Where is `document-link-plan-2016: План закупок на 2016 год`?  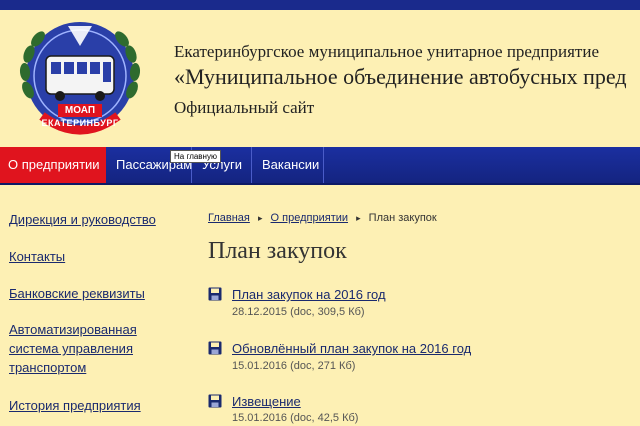 document-link-plan-2016: План закупок на 2016 год is located at coordinates (309, 294).